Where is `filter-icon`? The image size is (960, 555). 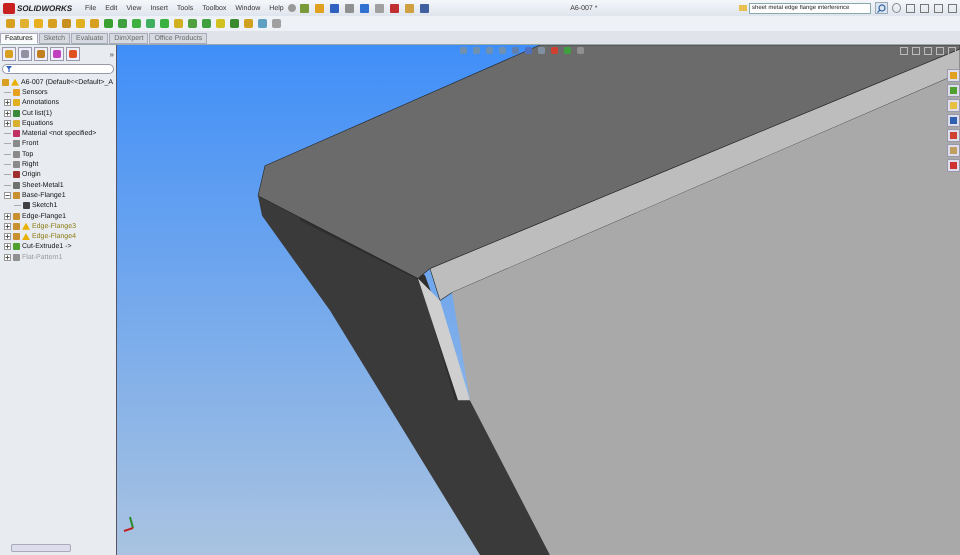
filter-icon is located at coordinates (9, 69).